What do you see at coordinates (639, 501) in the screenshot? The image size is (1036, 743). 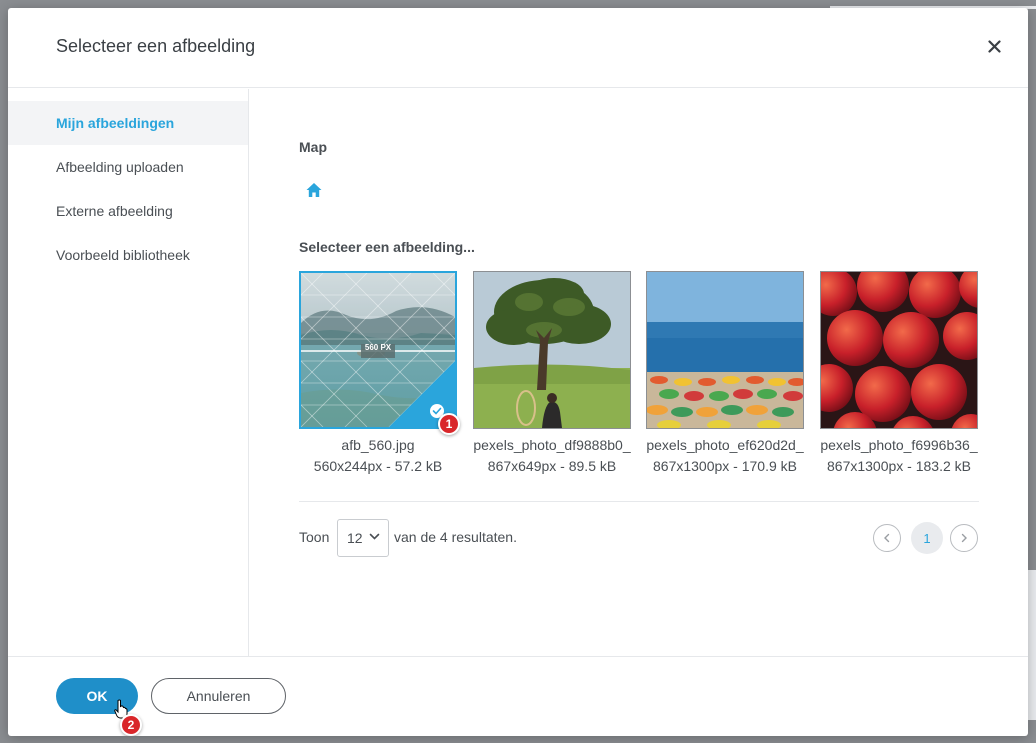 I see `content-divider` at bounding box center [639, 501].